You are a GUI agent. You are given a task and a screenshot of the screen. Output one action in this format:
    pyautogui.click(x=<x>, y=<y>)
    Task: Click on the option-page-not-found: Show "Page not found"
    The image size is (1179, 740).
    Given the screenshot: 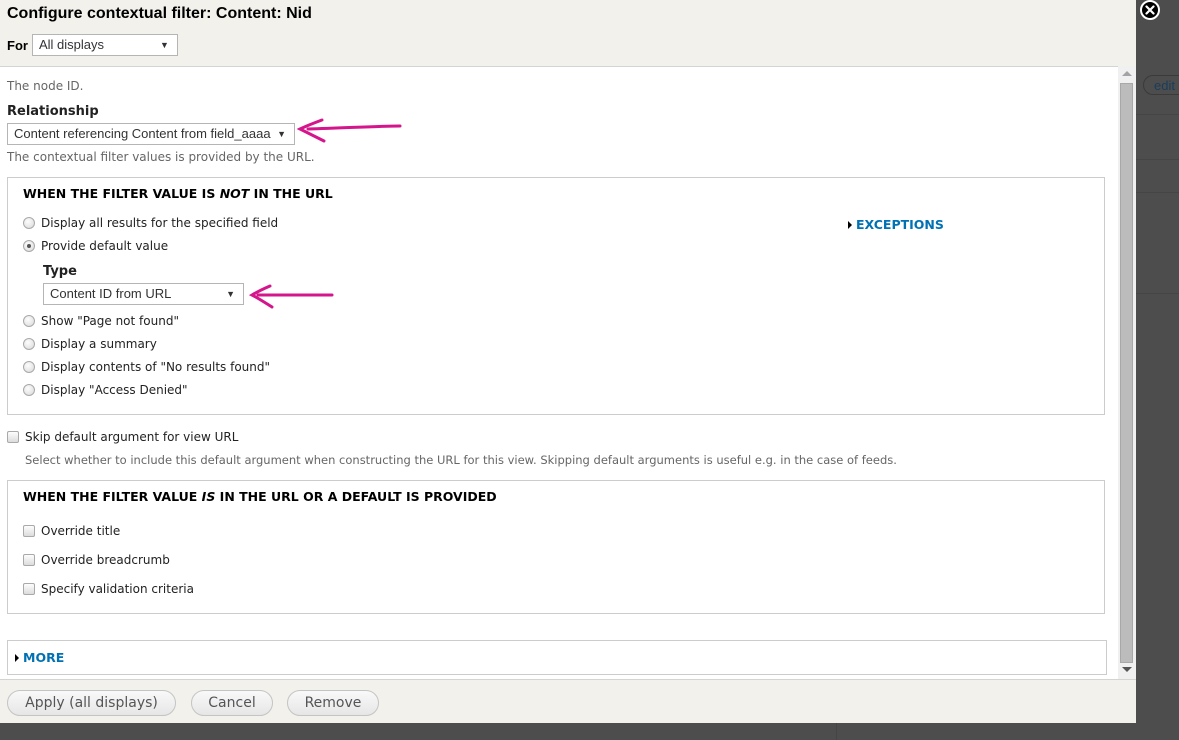 What is the action you would take?
    pyautogui.click(x=101, y=321)
    